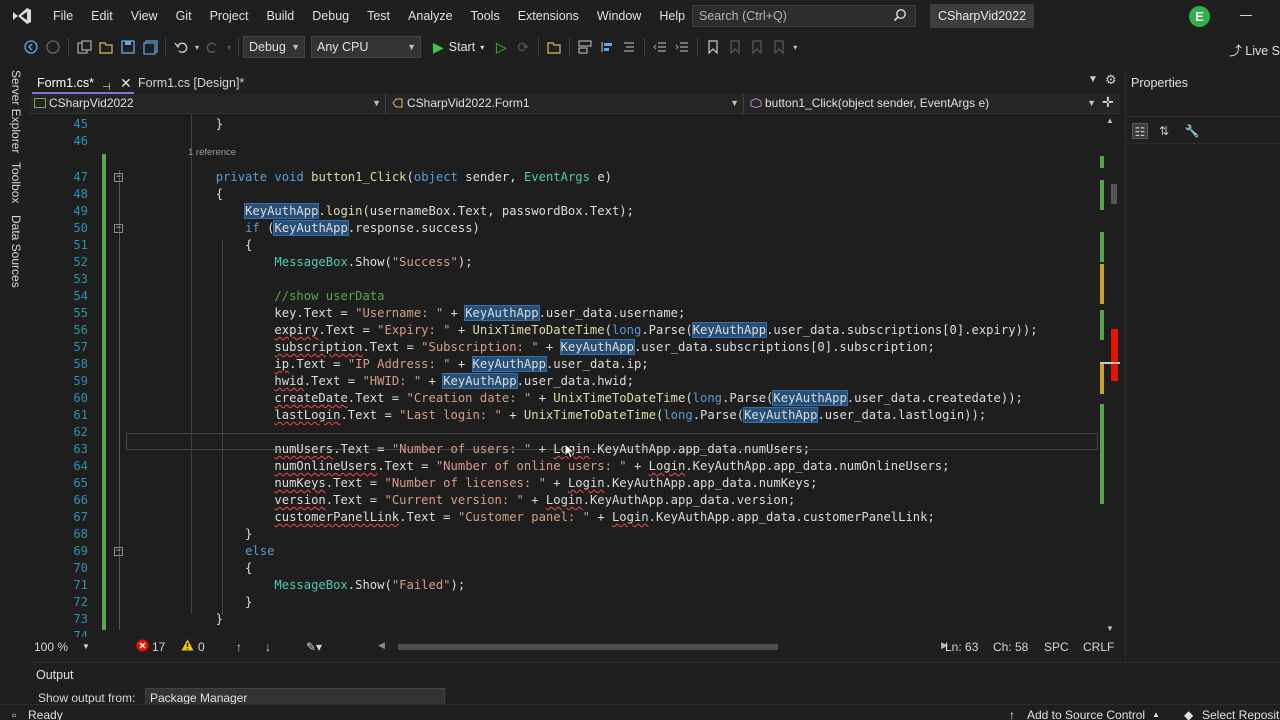  Describe the element at coordinates (1192, 131) in the screenshot. I see `property-pages-icon: 🔧` at that location.